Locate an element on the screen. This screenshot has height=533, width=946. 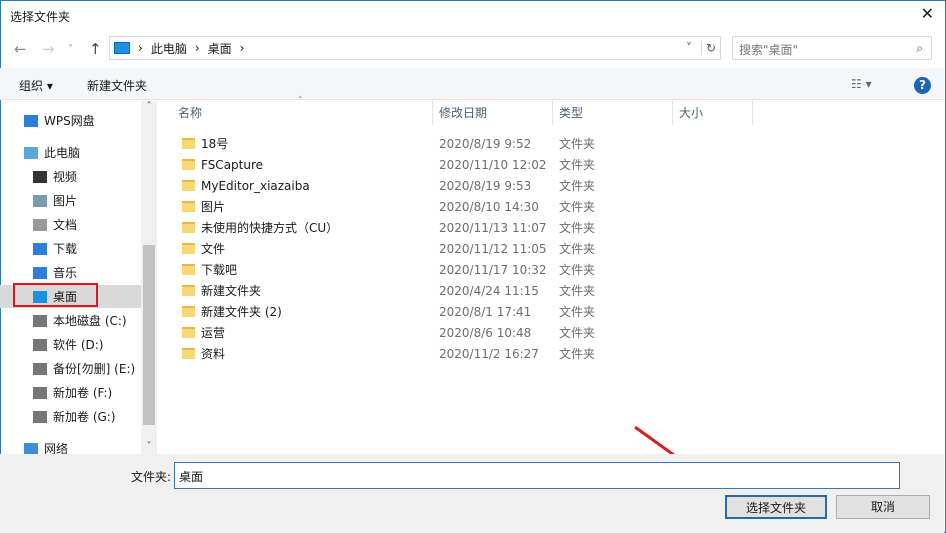
file-row: 下载吧 2020/11/17 10:32 文件夹 is located at coordinates (470, 269).